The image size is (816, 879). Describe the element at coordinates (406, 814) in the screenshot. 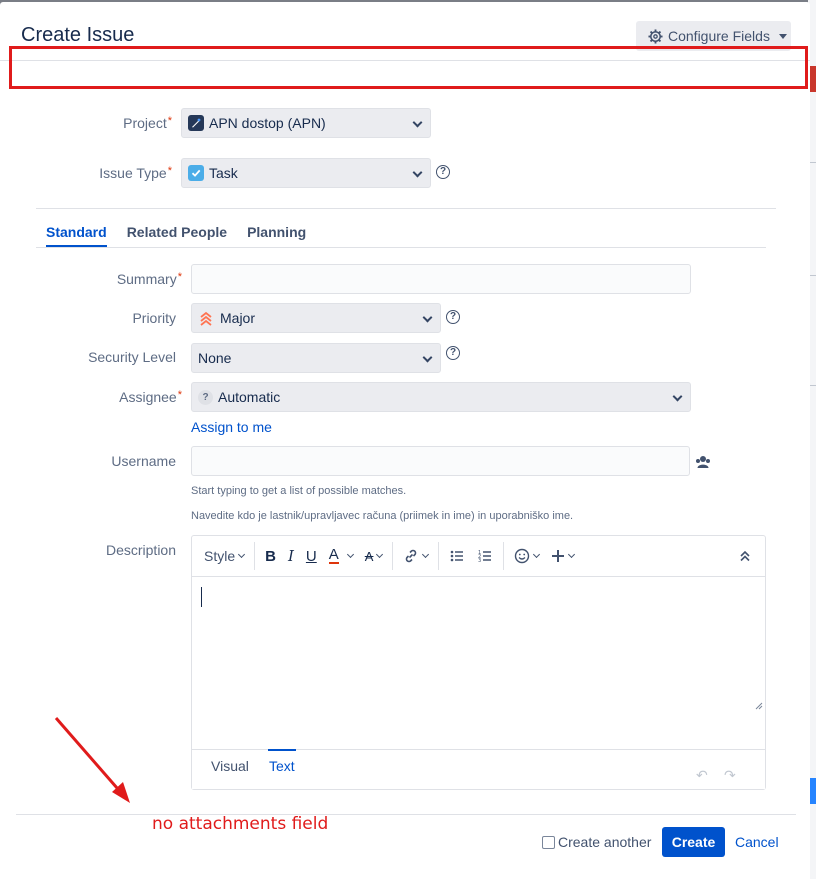

I see `footer-divider` at that location.